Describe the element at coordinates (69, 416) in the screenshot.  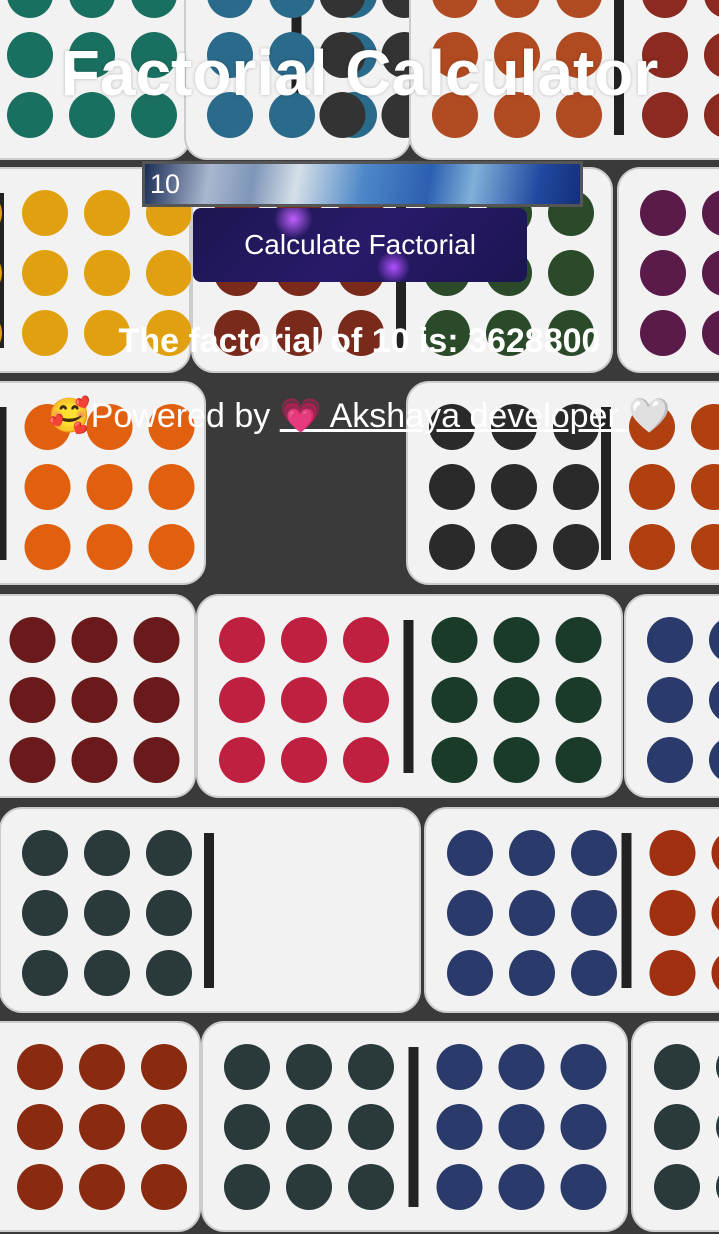
I see `smiling-hearts-emoji-icon: 🥰` at that location.